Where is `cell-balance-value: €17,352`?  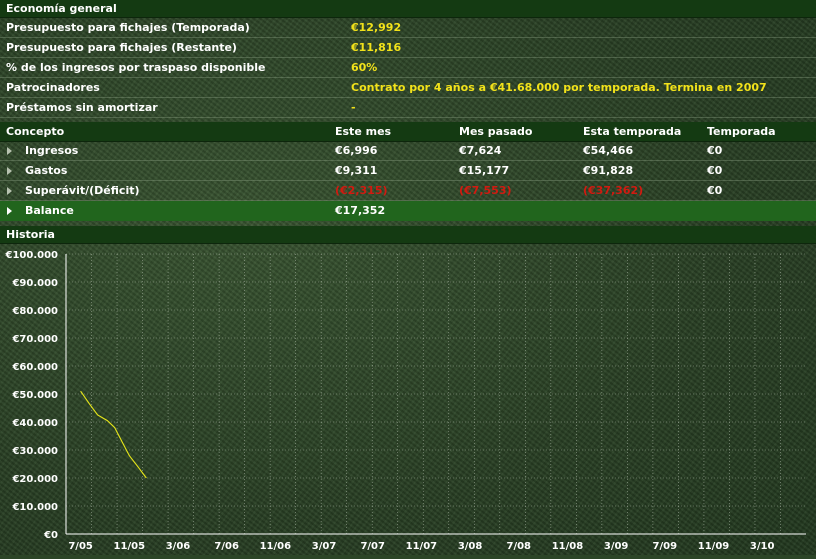 cell-balance-value: €17,352 is located at coordinates (360, 210).